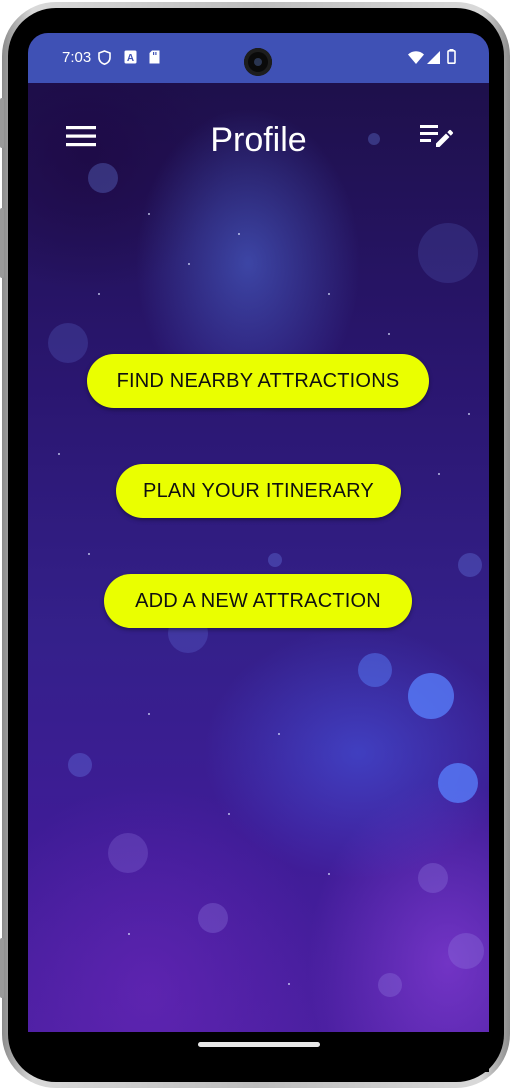 This screenshot has height=1092, width=514. Describe the element at coordinates (451, 59) in the screenshot. I see `battery-icon` at that location.